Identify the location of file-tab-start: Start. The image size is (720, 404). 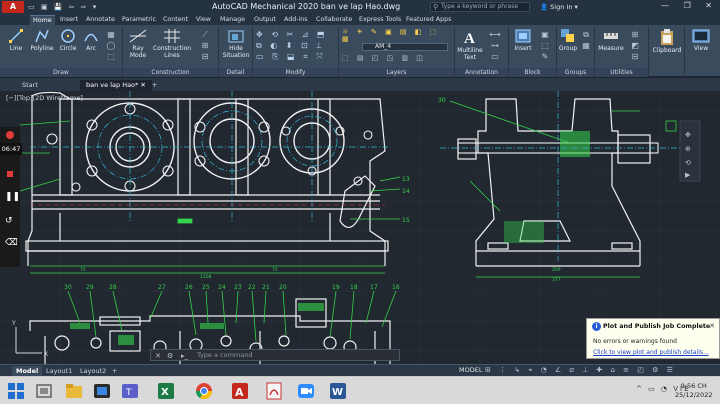
(30, 85).